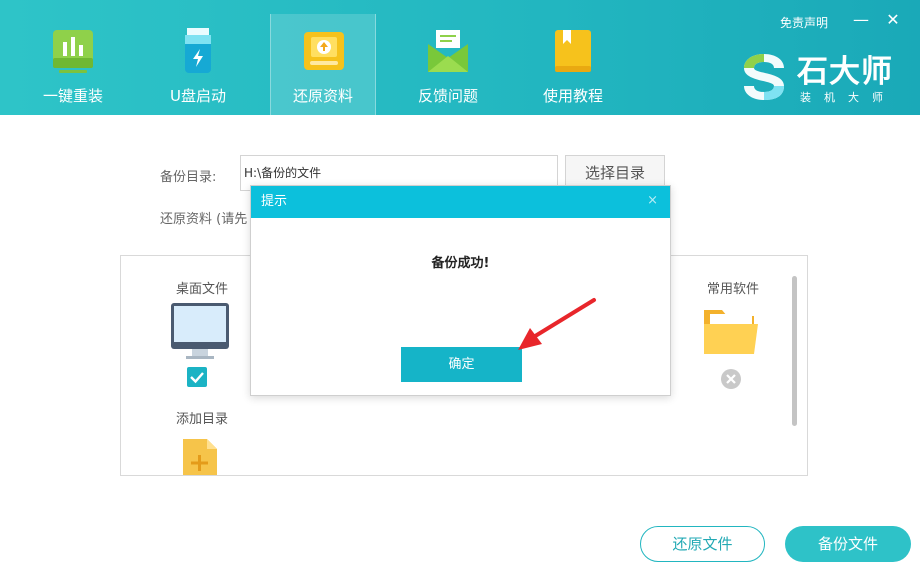  What do you see at coordinates (447, 96) in the screenshot?
I see `nav-label: 反馈问题` at bounding box center [447, 96].